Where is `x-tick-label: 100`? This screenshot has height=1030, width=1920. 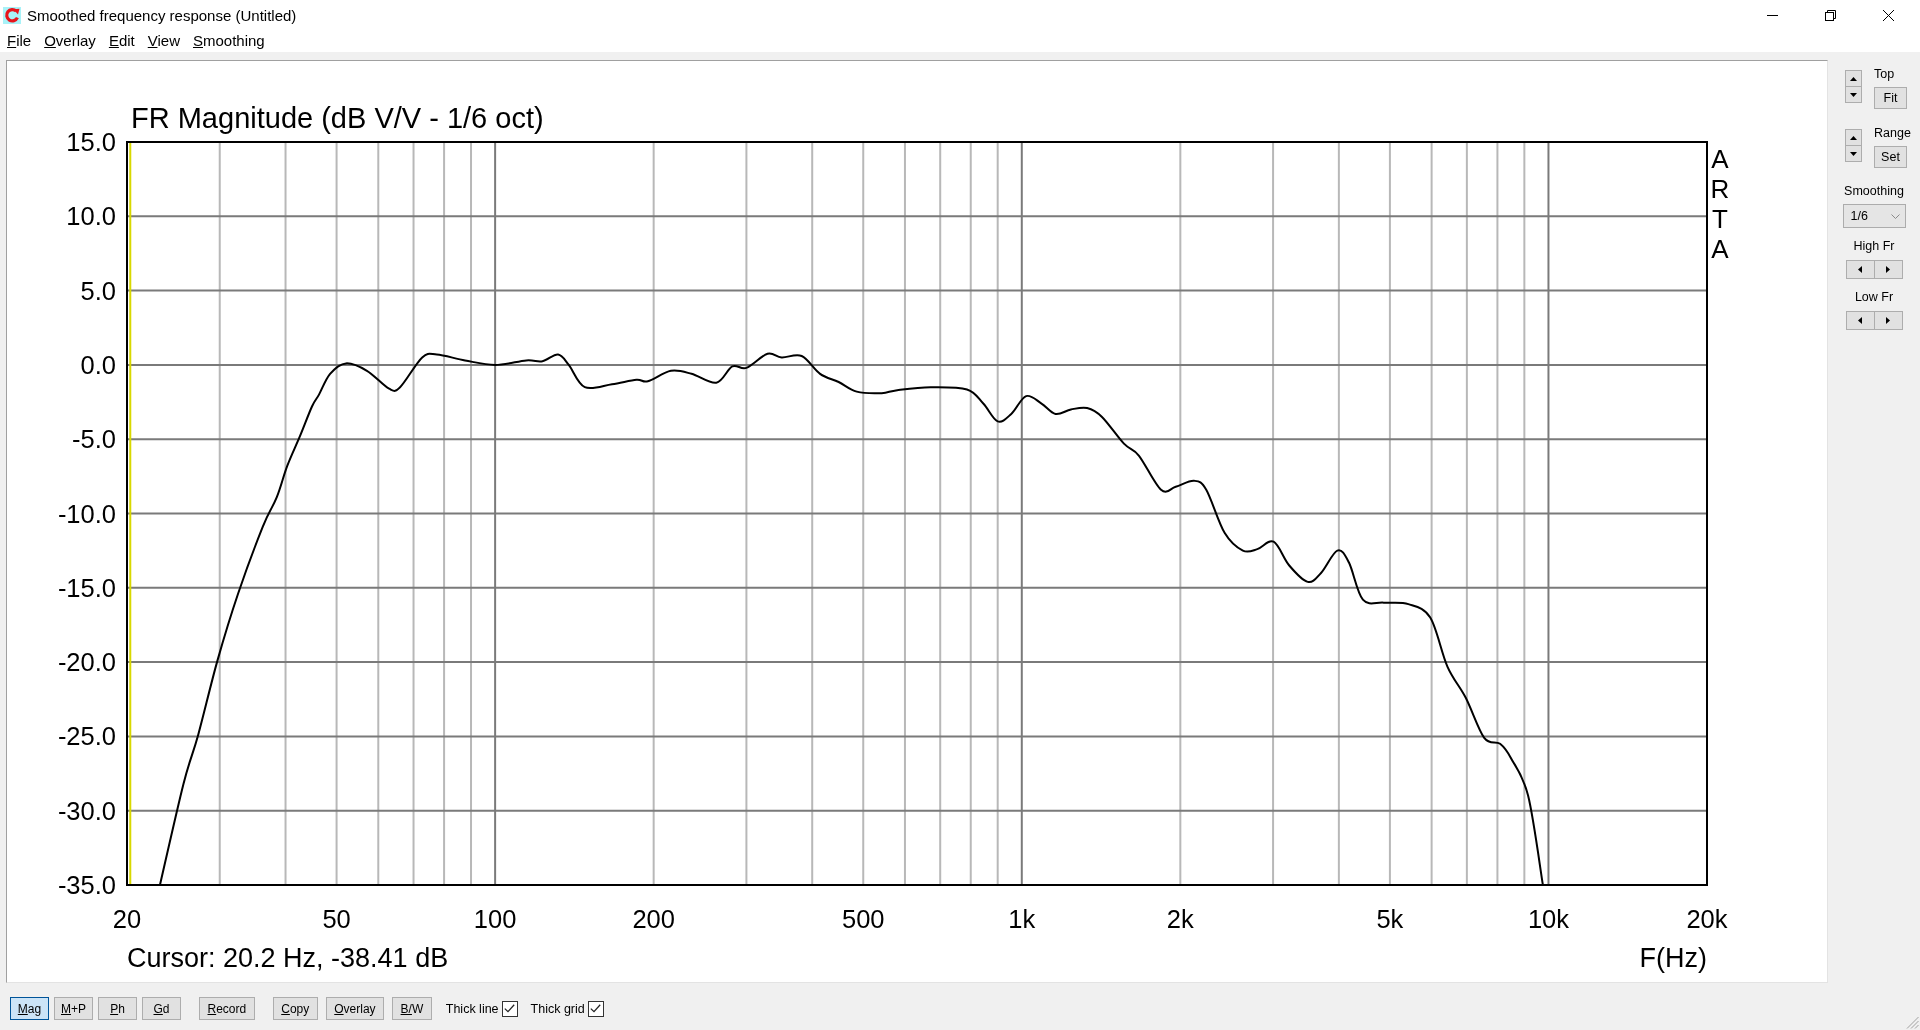 x-tick-label: 100 is located at coordinates (495, 919).